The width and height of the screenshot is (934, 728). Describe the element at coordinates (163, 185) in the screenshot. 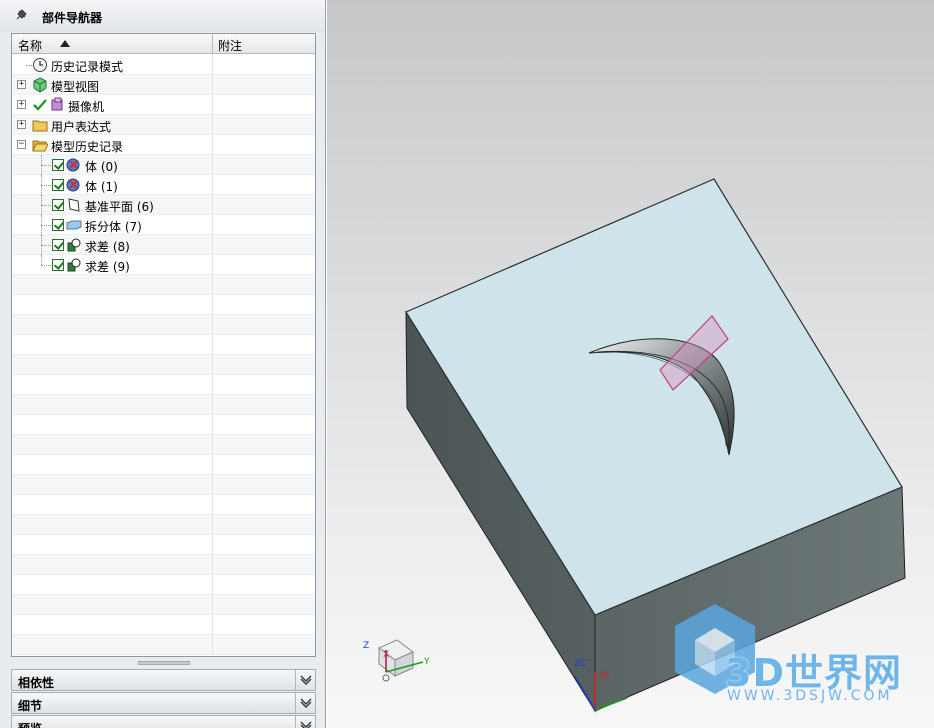

I see `tree-row-body-1: 体 (1)` at that location.